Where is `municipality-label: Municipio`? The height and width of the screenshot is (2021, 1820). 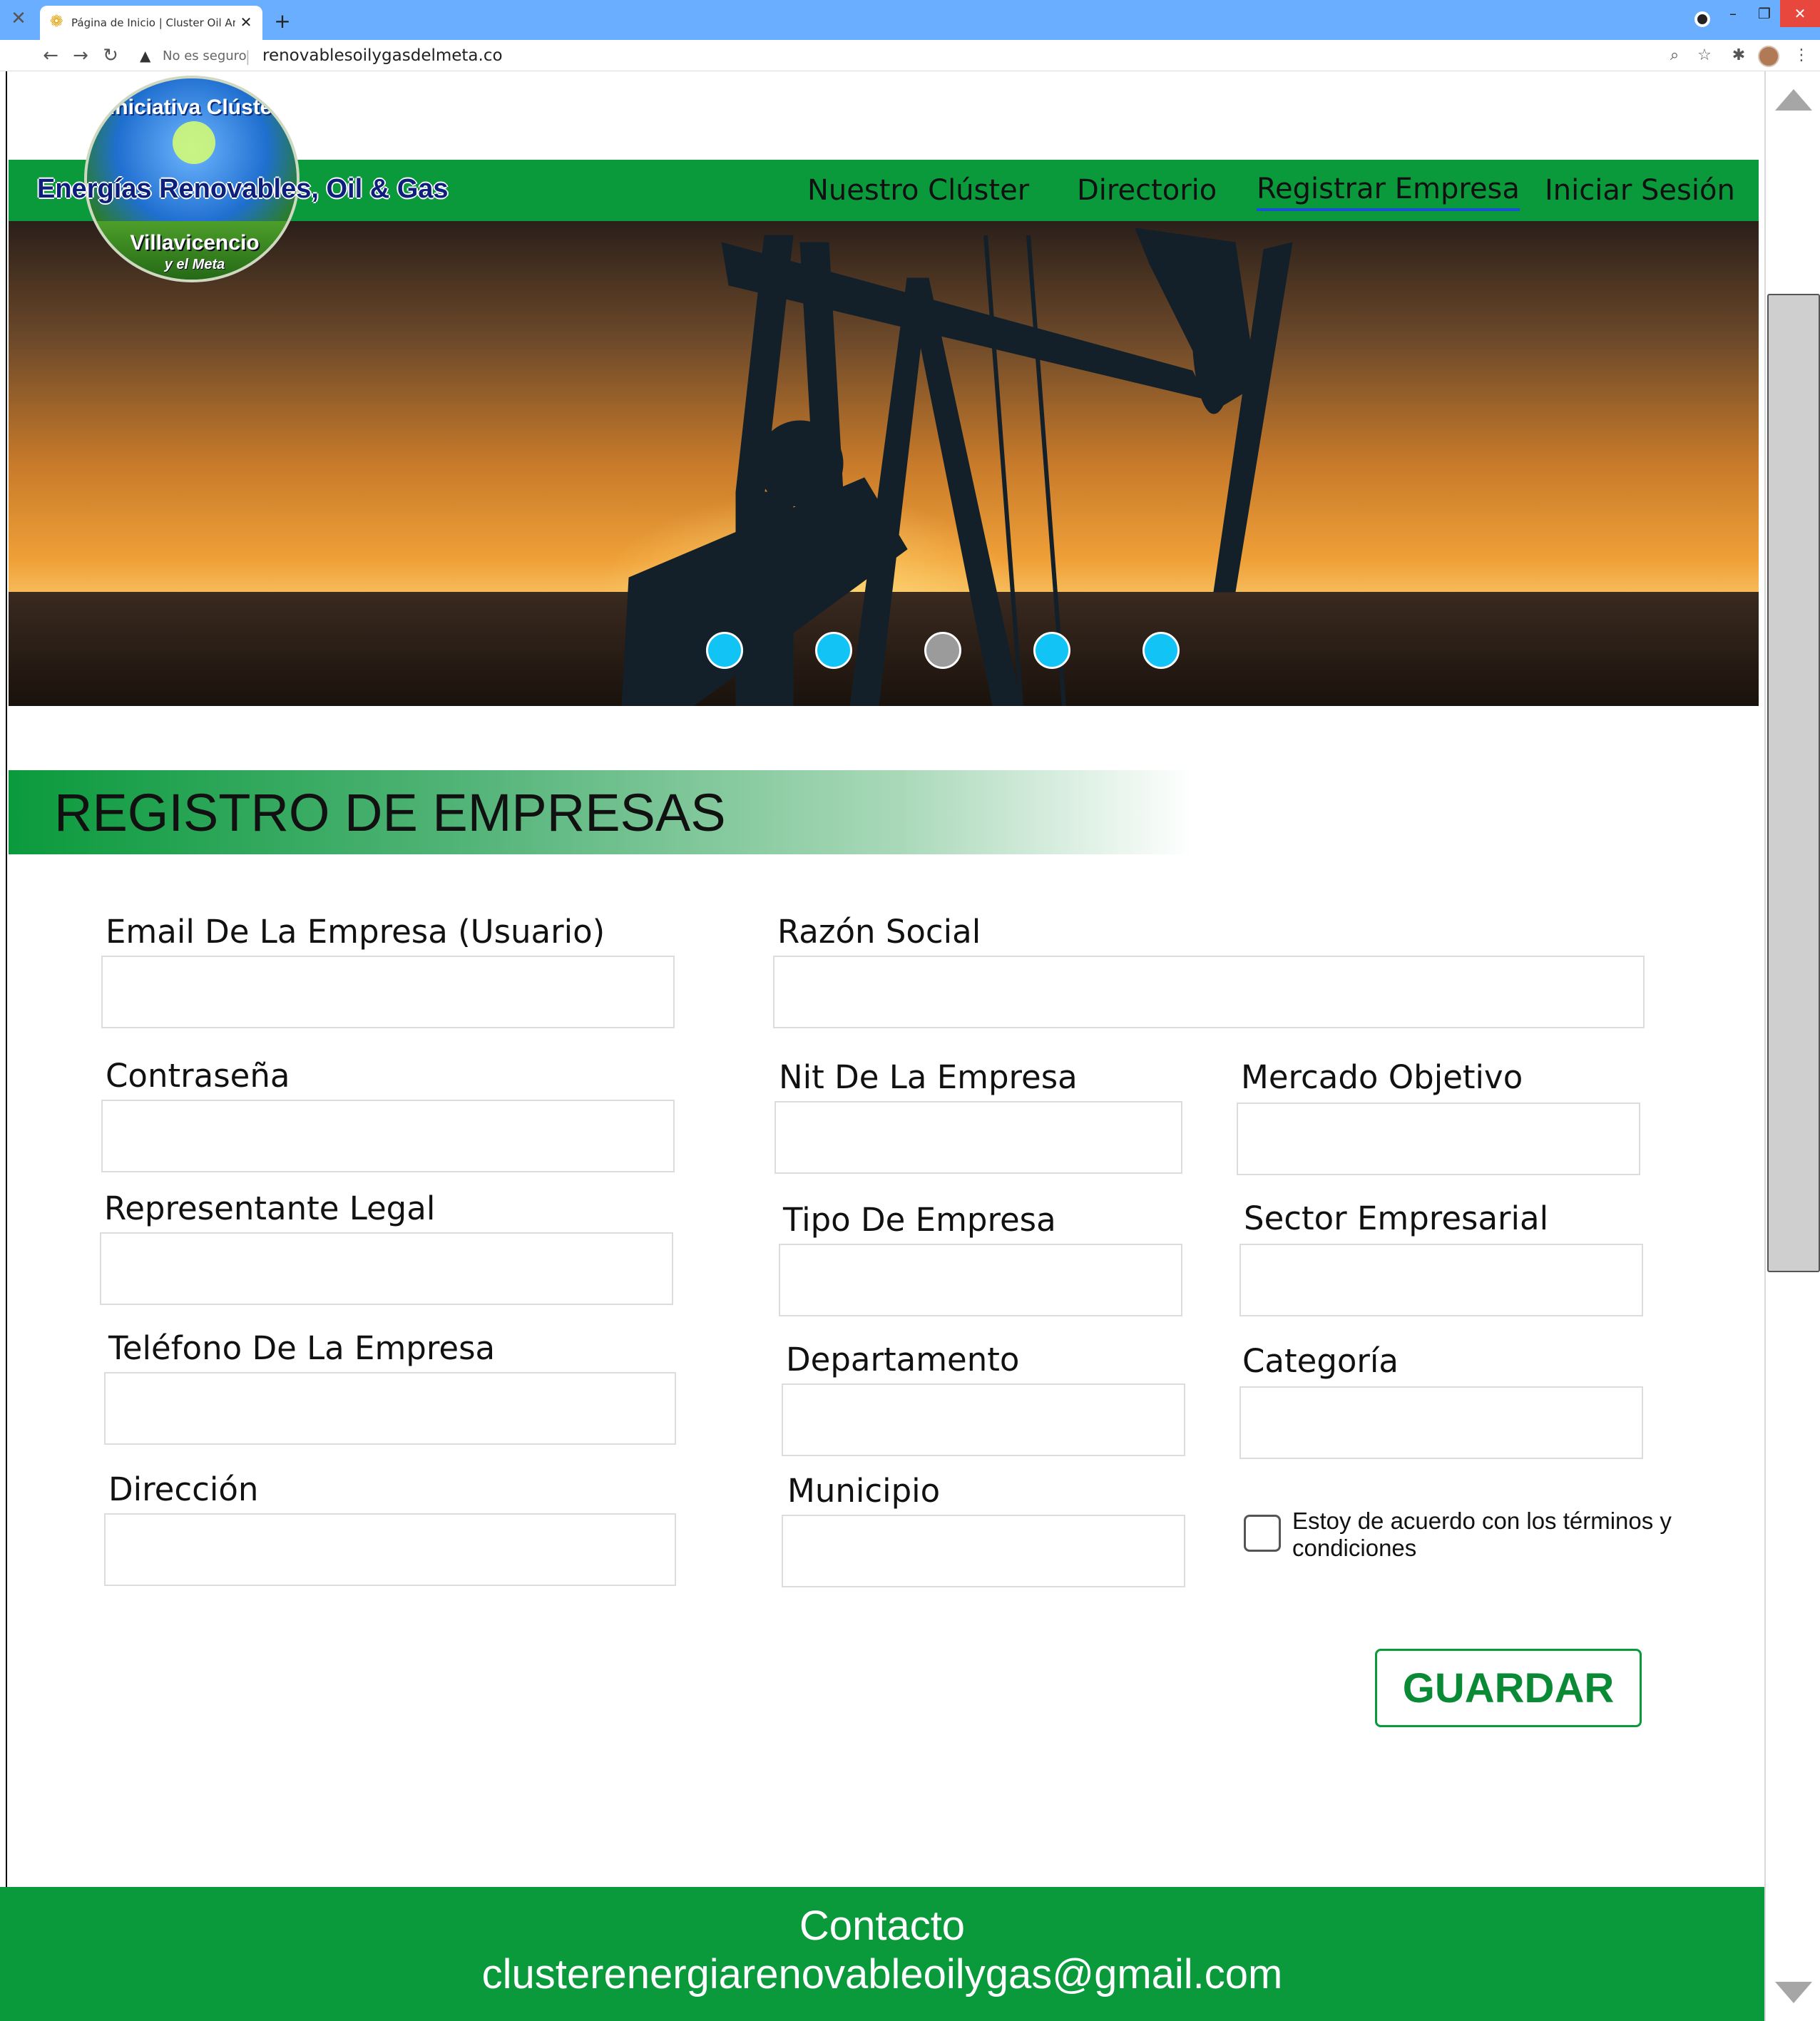
municipality-label: Municipio is located at coordinates (864, 1491).